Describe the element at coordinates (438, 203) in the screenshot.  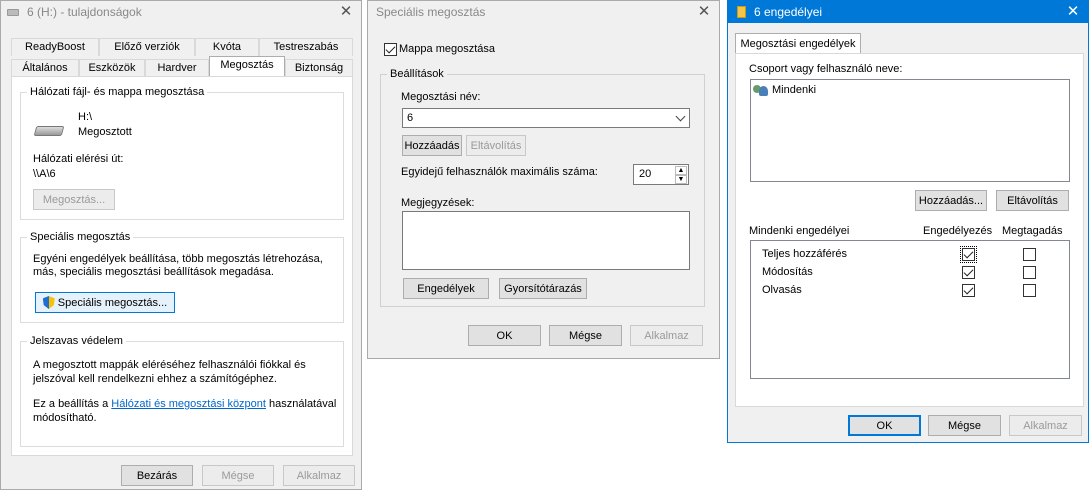
I see `comments-label: Megjegyzések:` at that location.